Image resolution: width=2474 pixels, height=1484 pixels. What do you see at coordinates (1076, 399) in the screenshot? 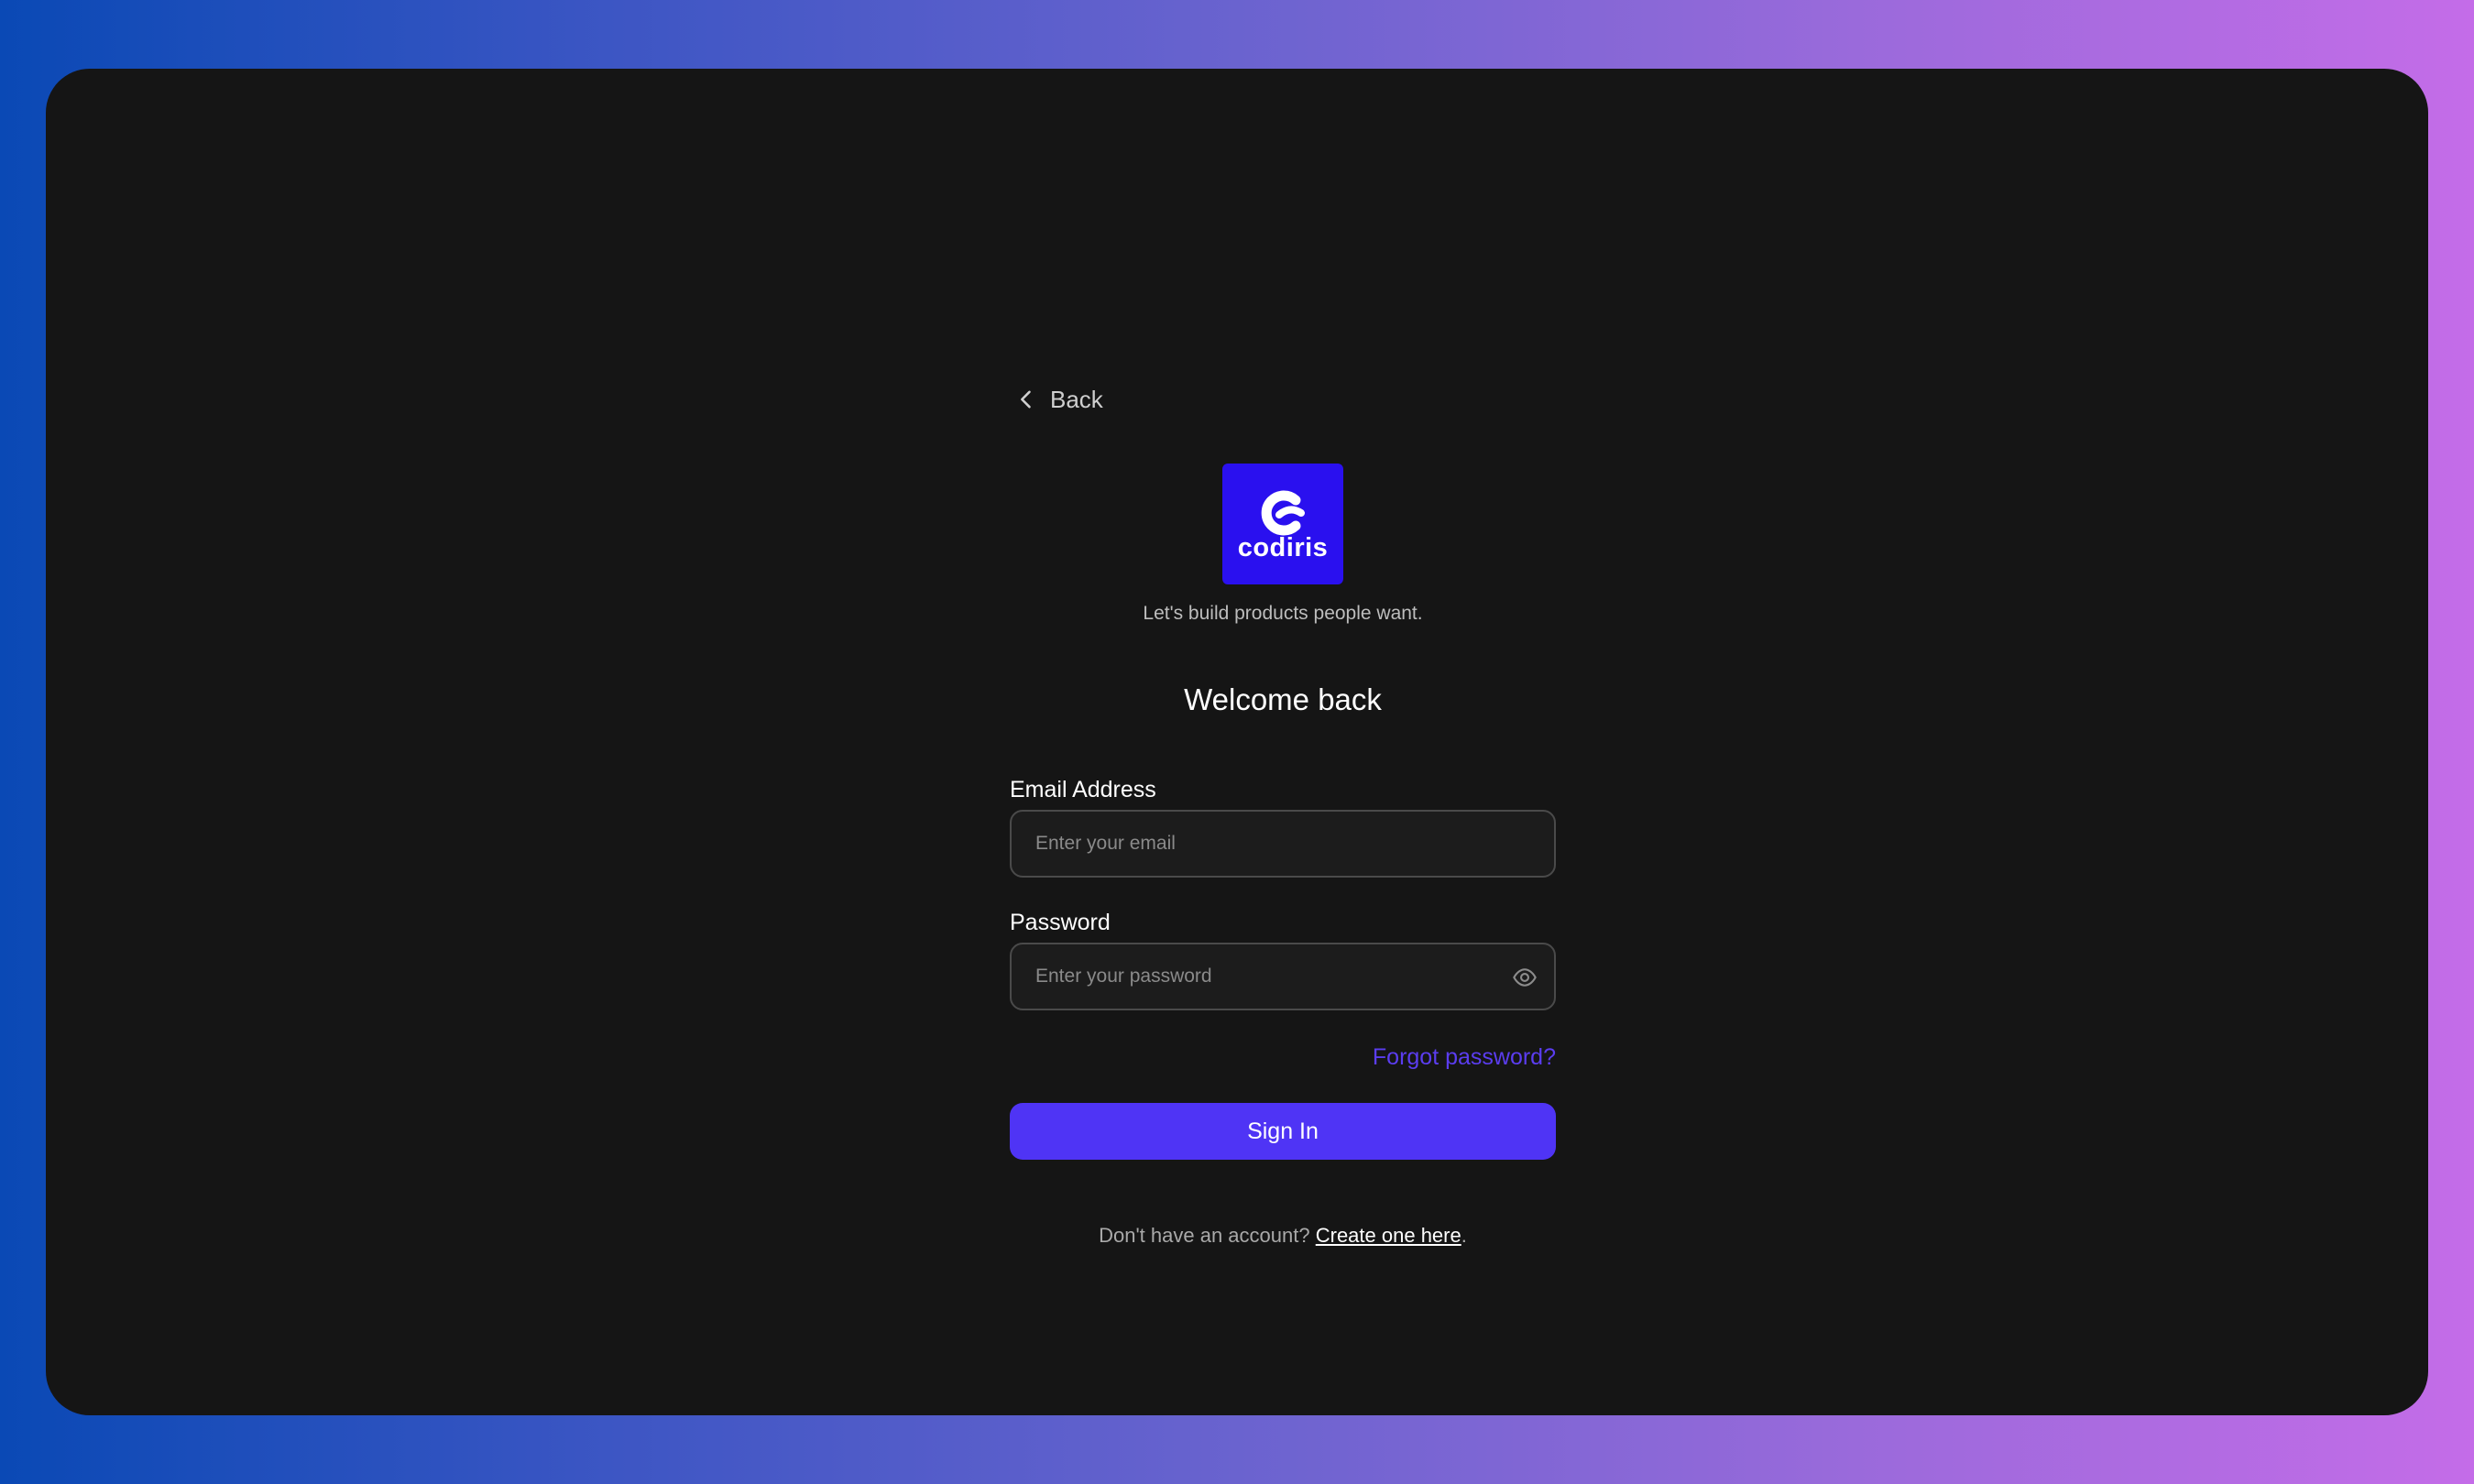
I see `back-label: Back` at bounding box center [1076, 399].